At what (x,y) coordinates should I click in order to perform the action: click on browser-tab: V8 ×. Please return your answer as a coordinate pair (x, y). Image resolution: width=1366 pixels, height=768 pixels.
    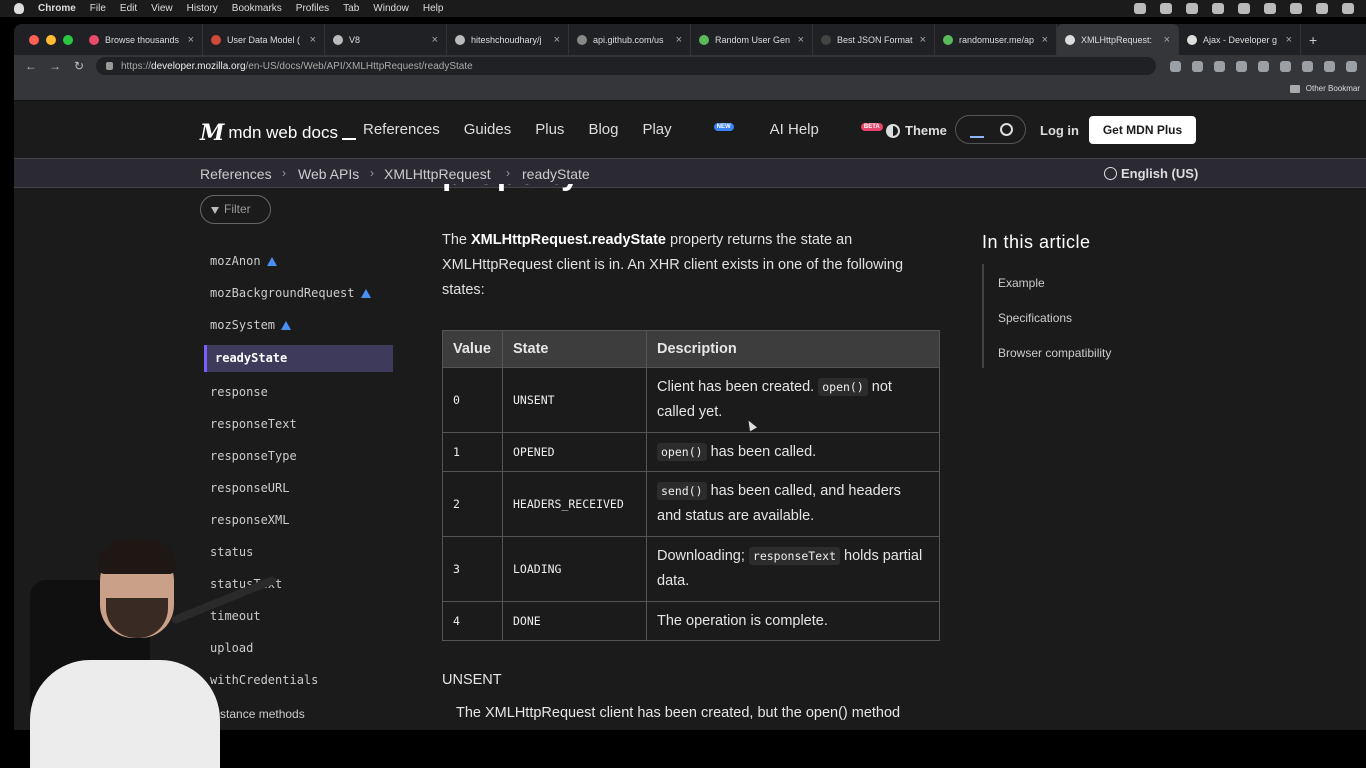
    Looking at the image, I should click on (386, 39).